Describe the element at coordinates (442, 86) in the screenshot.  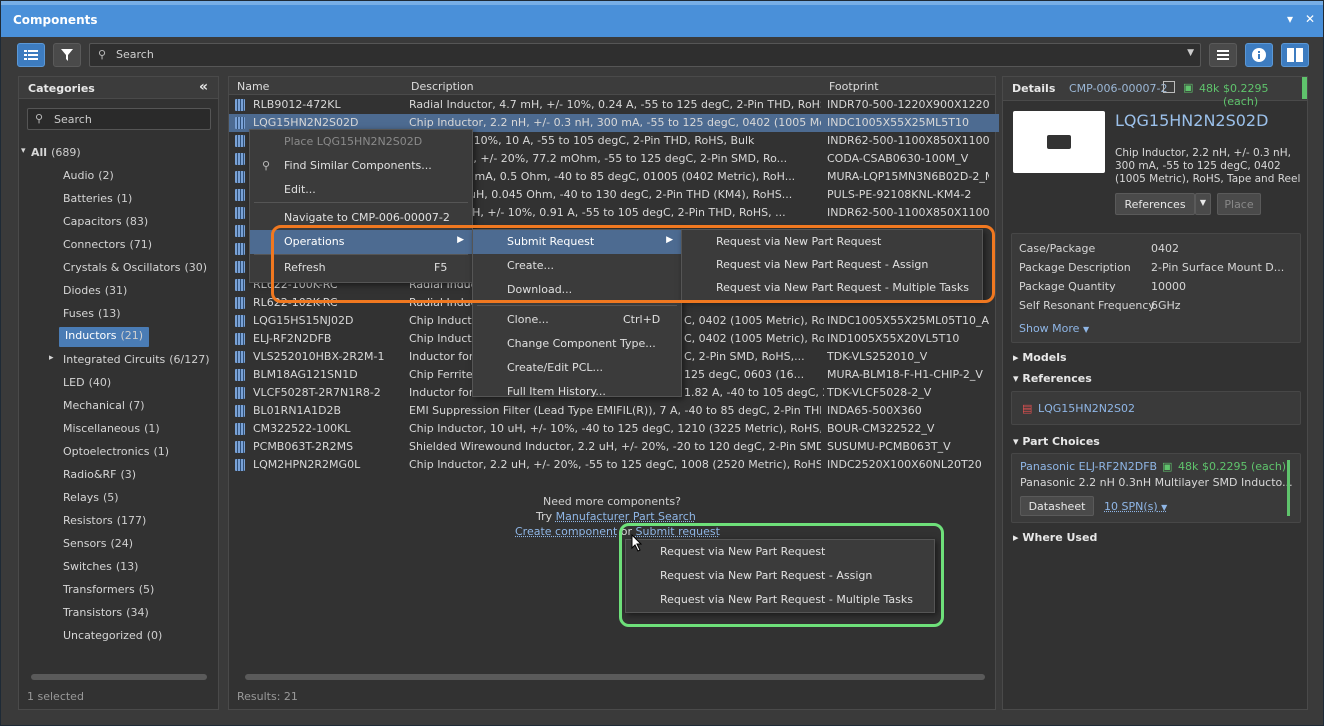
I see `column-description: Description` at that location.